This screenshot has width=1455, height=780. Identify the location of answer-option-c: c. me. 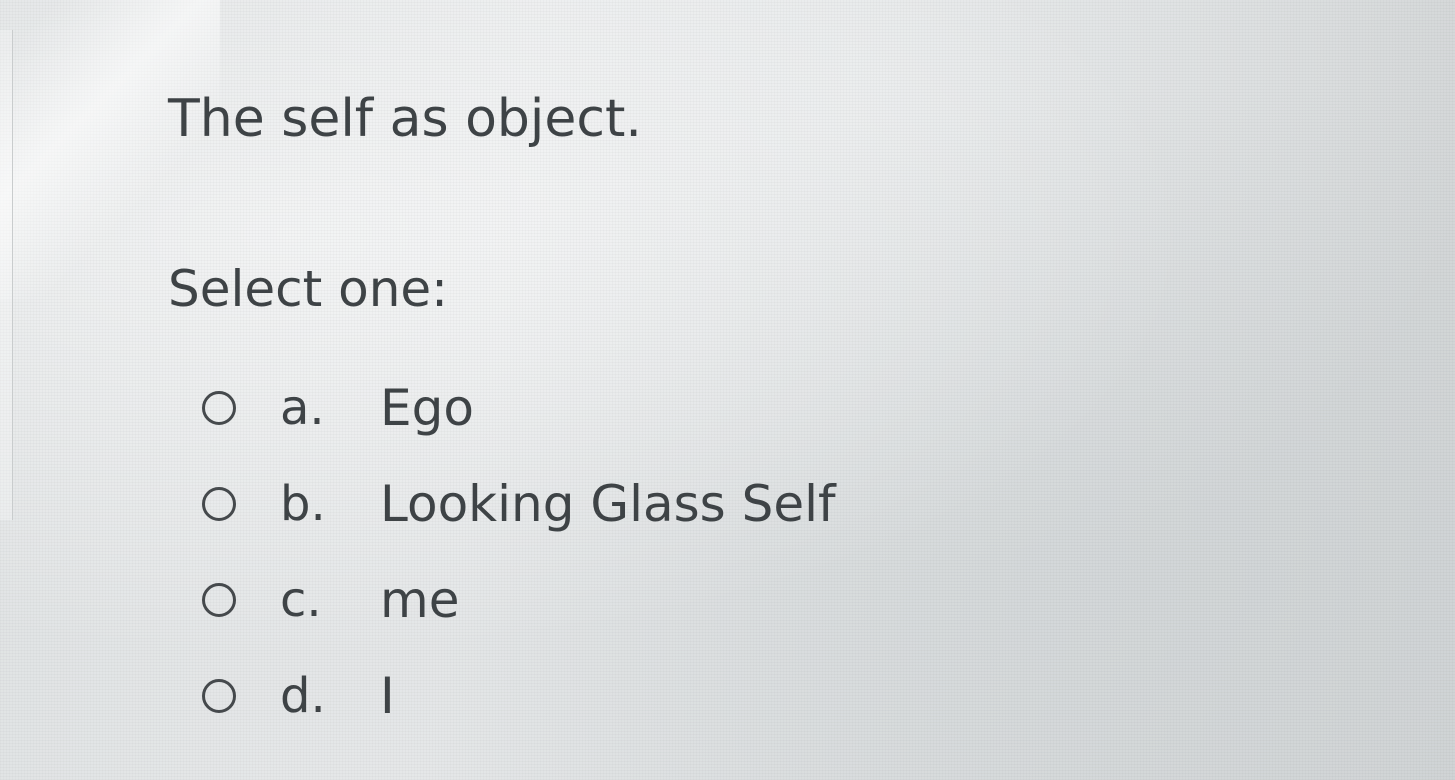
(519, 600).